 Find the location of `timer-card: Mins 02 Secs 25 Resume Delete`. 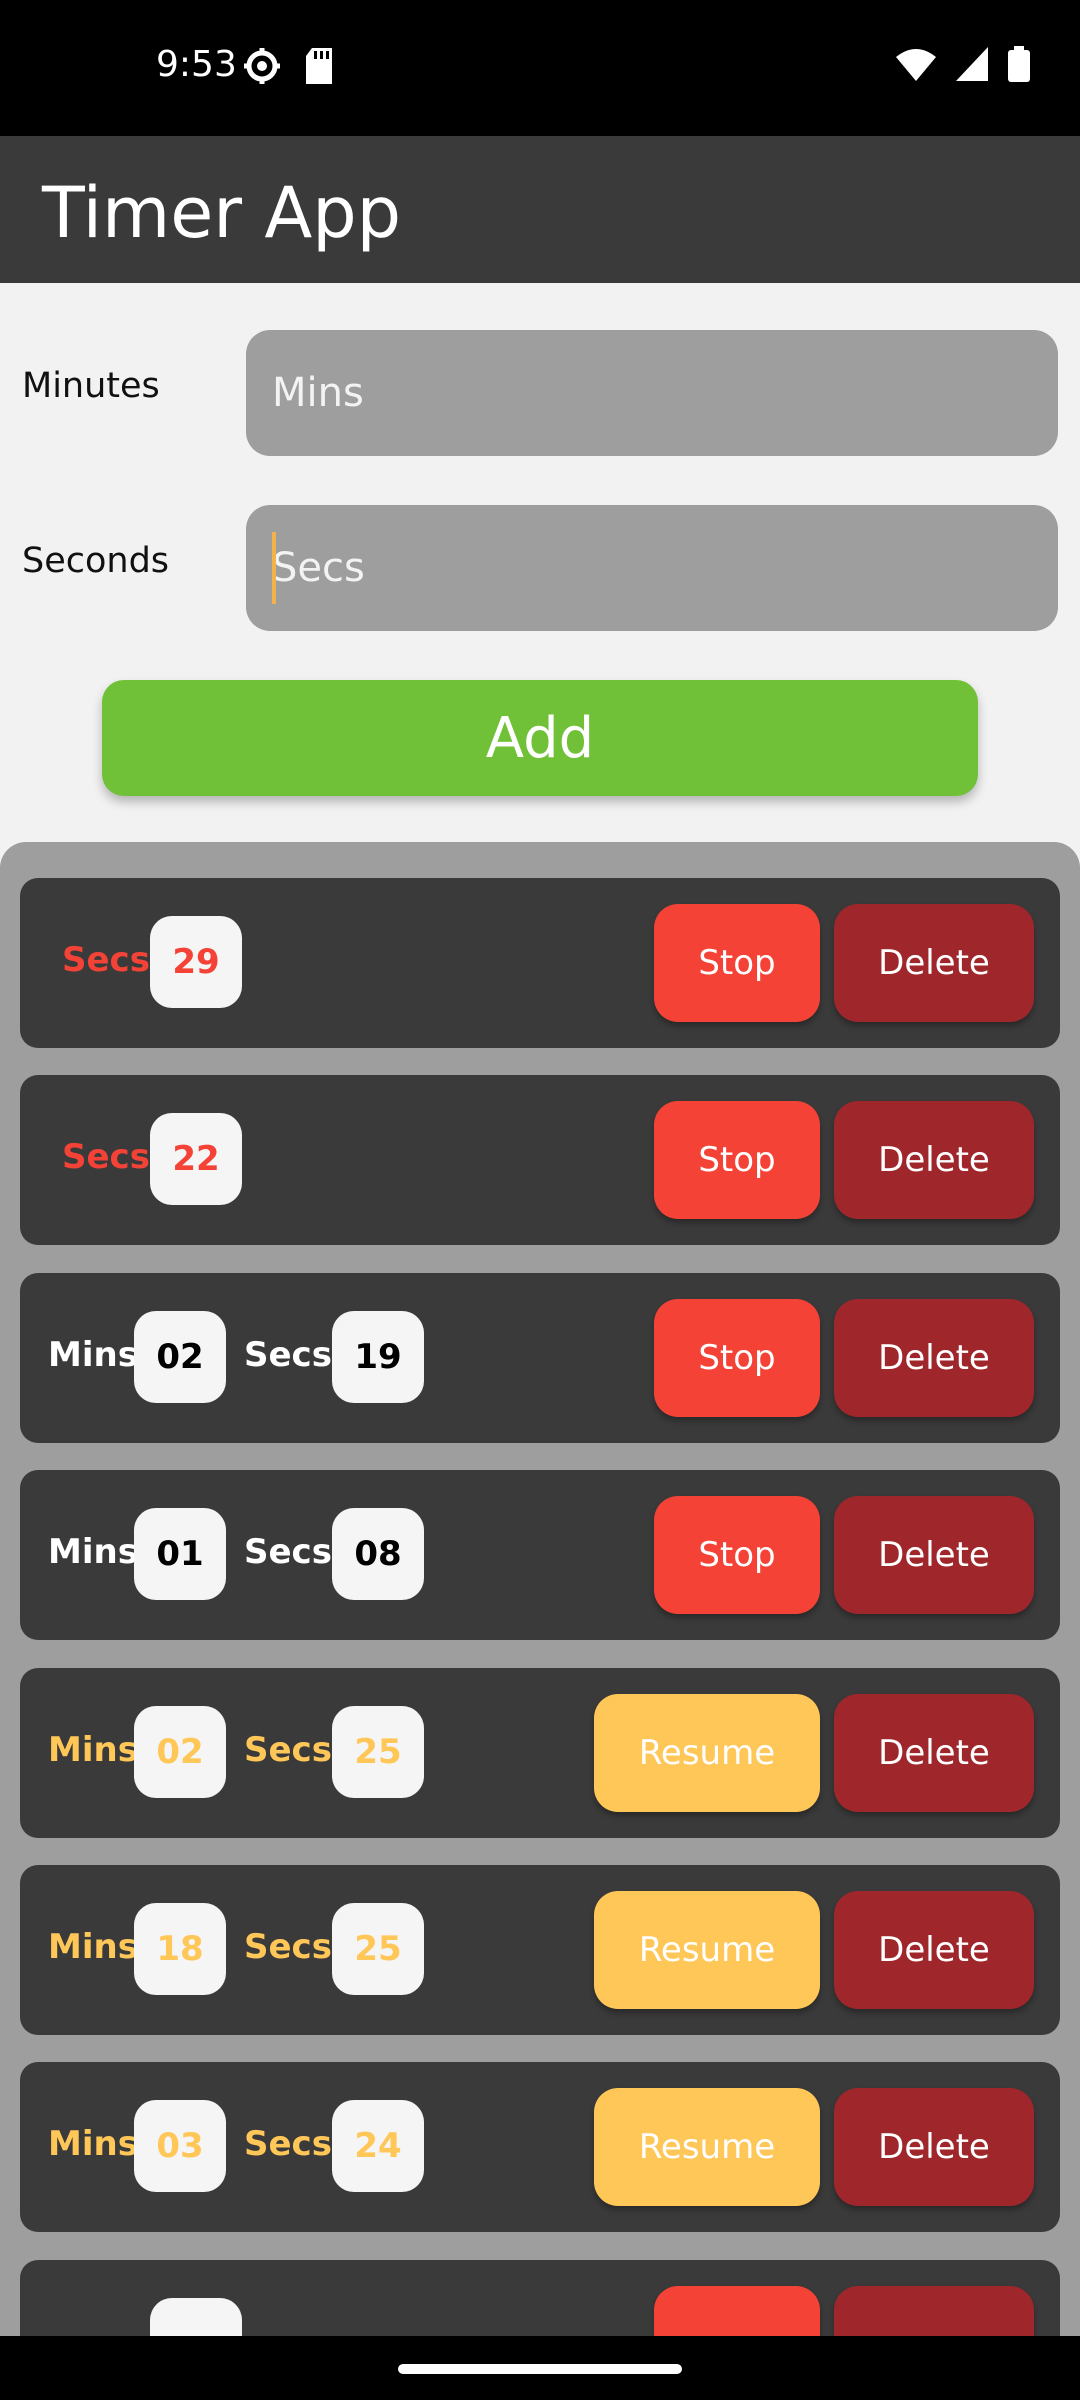

timer-card: Mins 02 Secs 25 Resume Delete is located at coordinates (540, 1753).